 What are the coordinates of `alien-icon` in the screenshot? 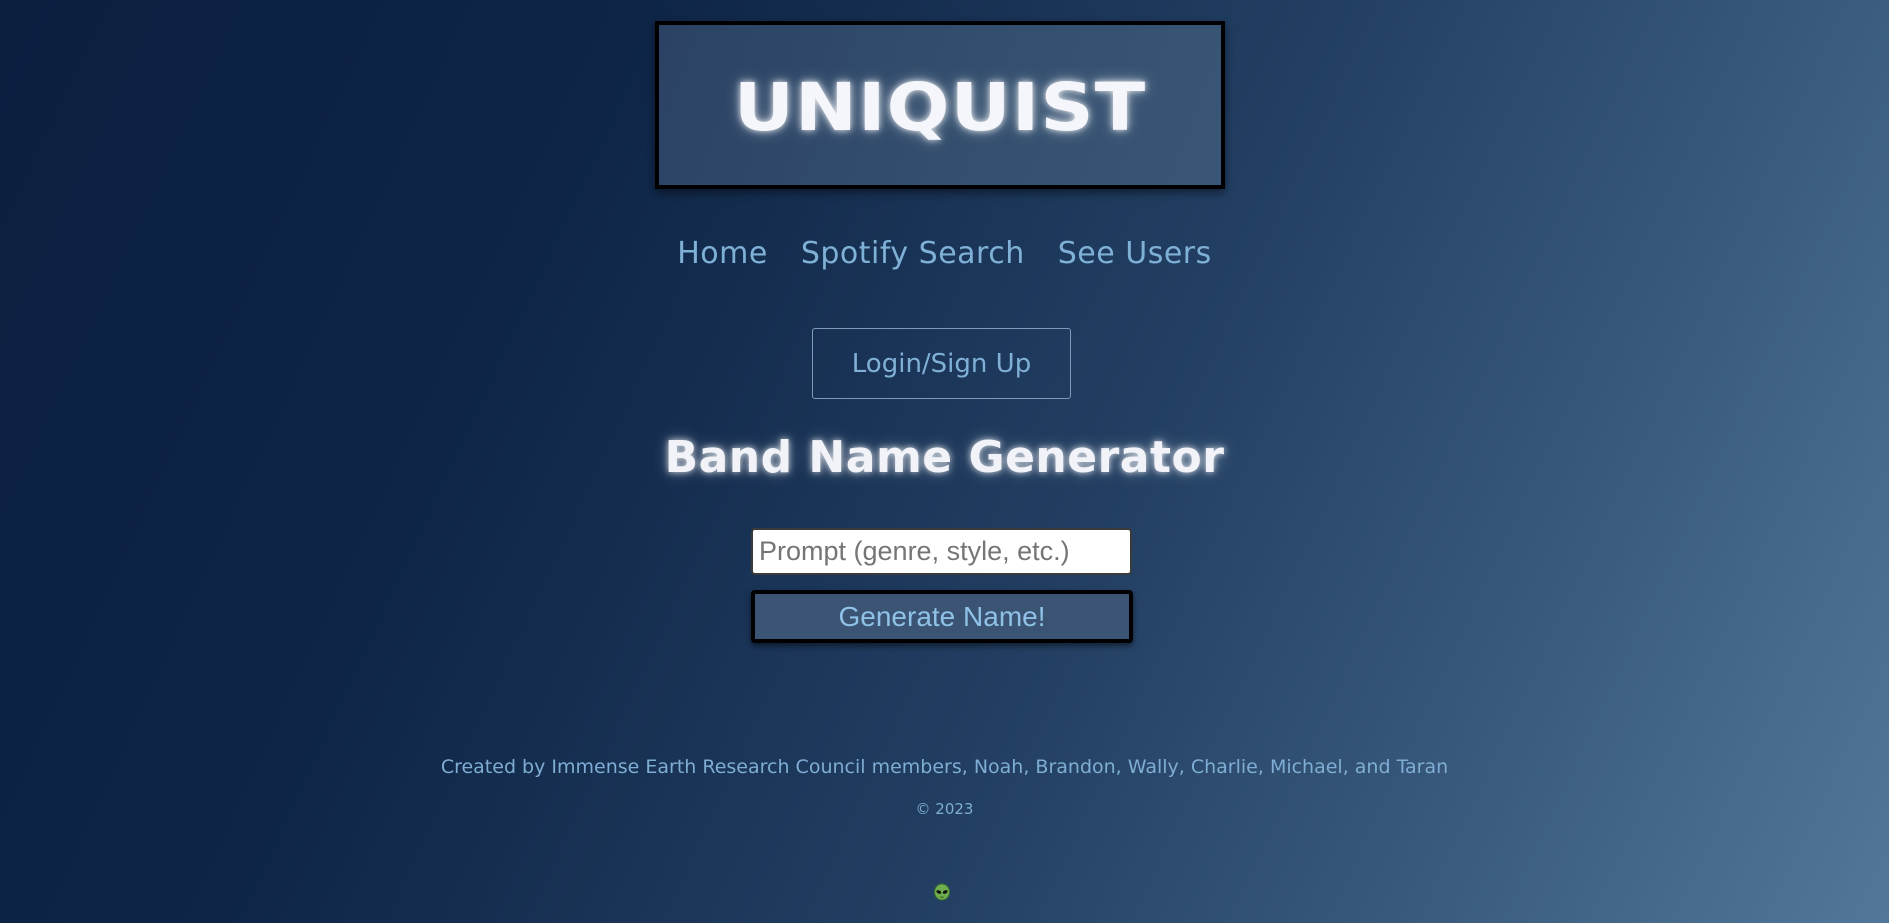 It's located at (942, 892).